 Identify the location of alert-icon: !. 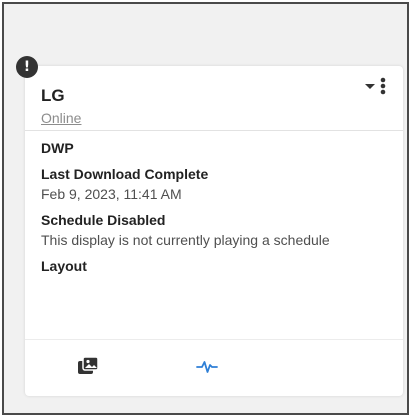
(27, 67).